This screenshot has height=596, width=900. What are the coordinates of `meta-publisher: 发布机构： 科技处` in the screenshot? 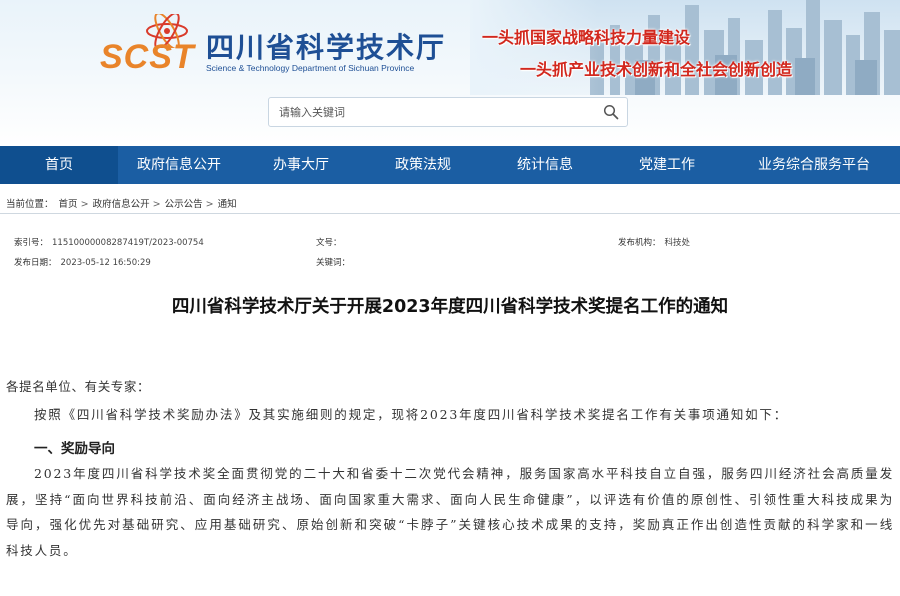 It's located at (654, 242).